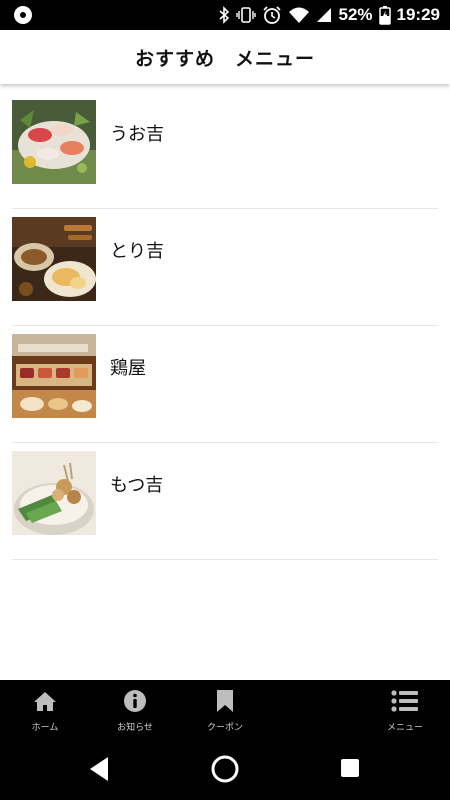  Describe the element at coordinates (384, 15) in the screenshot. I see `battery-charging-icon` at that location.